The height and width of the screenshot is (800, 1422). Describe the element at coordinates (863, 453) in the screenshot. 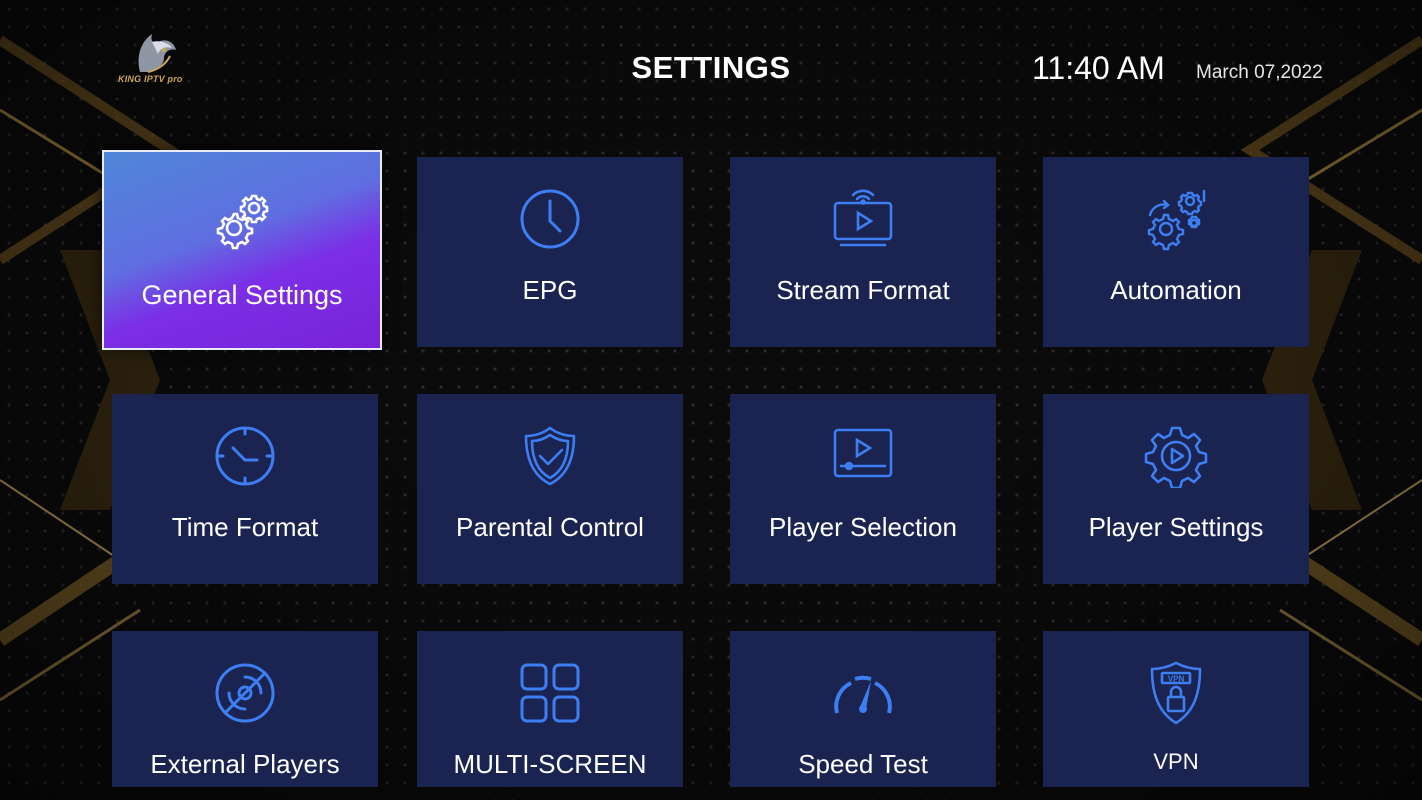

I see `video-player-icon` at that location.